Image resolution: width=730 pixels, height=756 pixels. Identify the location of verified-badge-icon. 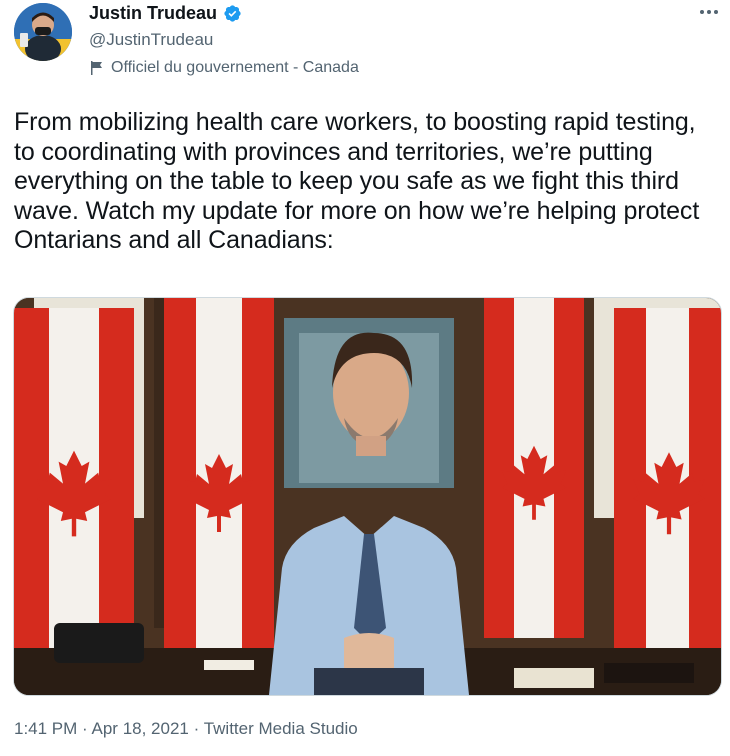
(232, 13).